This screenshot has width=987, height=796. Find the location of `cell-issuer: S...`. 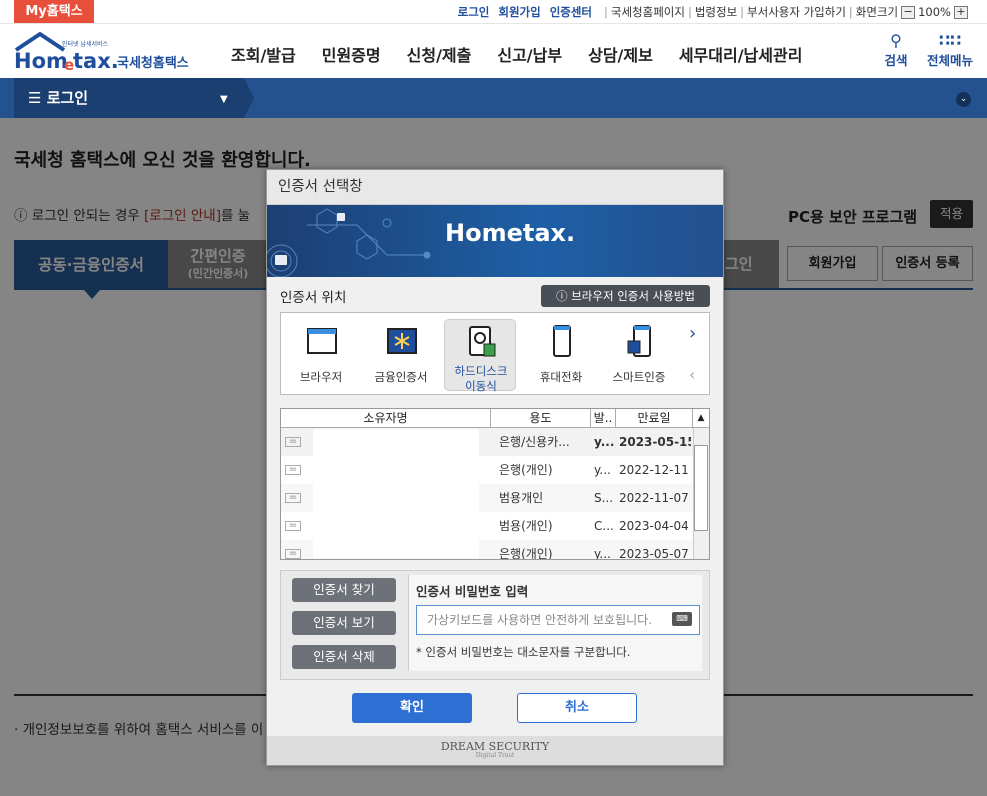

cell-issuer: S... is located at coordinates (604, 498).